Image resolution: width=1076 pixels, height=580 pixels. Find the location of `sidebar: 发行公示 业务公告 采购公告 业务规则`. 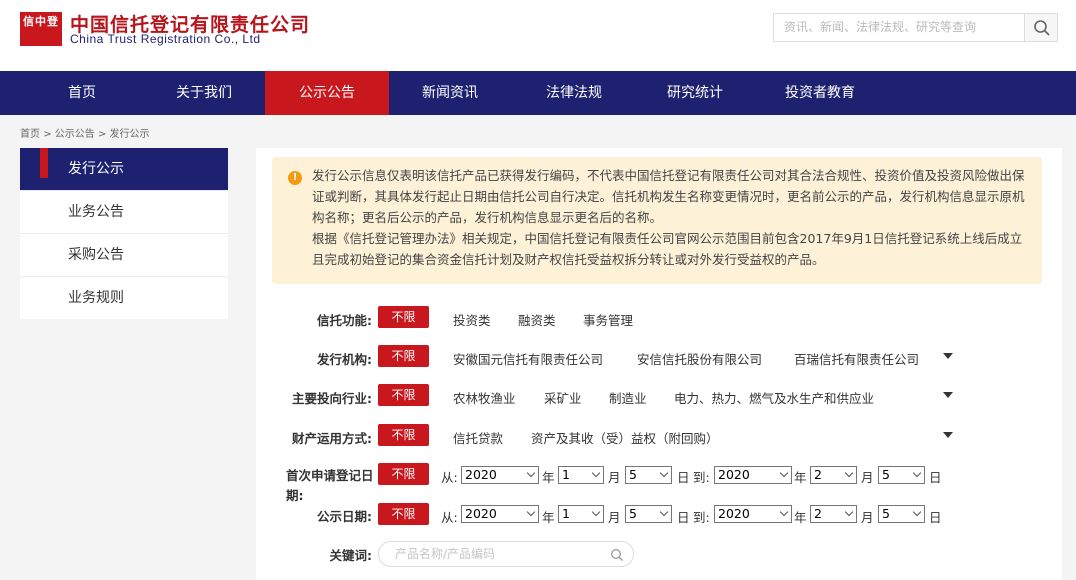

sidebar: 发行公示 业务公告 采购公告 业务规则 is located at coordinates (124, 233).